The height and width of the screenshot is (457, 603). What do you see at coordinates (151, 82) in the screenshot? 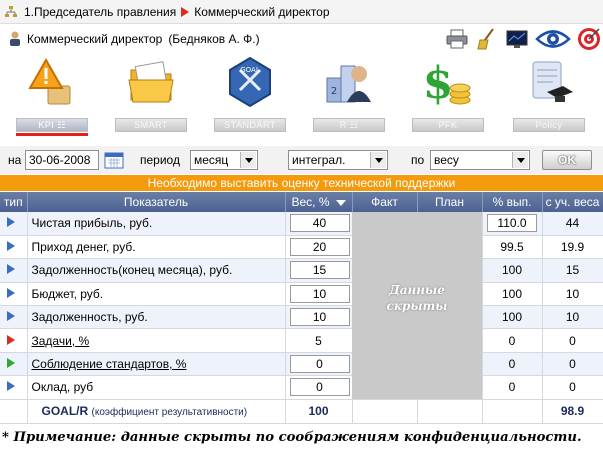
I see `folders-icon` at bounding box center [151, 82].